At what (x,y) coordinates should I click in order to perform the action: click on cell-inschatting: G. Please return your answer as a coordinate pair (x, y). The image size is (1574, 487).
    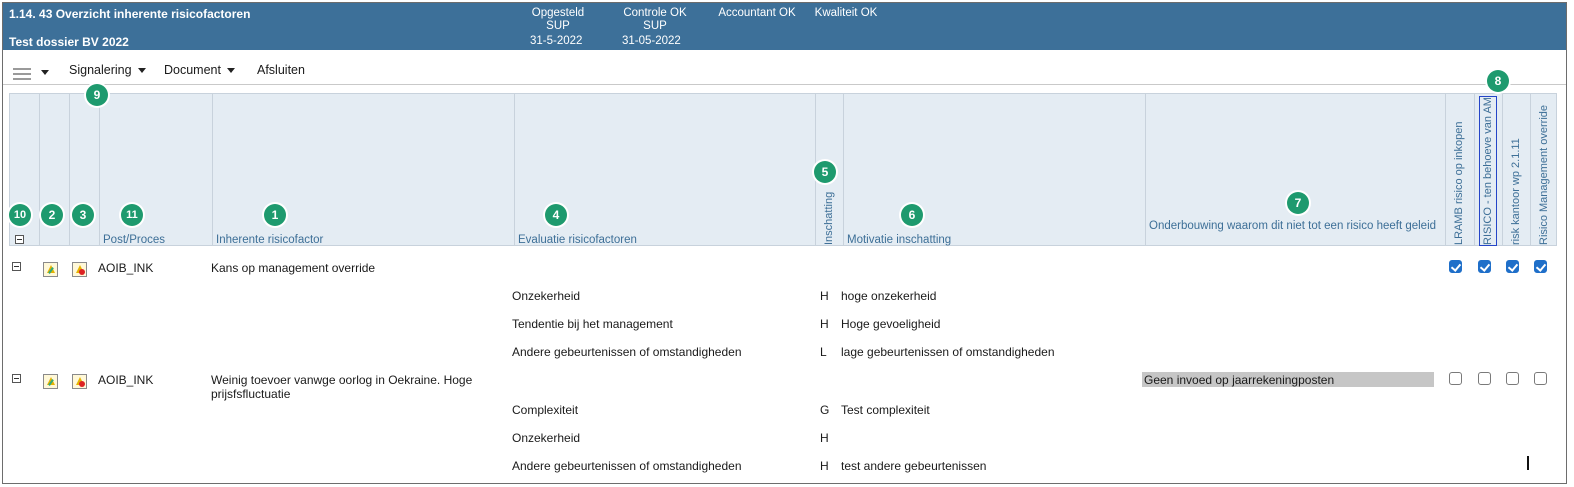
    Looking at the image, I should click on (824, 410).